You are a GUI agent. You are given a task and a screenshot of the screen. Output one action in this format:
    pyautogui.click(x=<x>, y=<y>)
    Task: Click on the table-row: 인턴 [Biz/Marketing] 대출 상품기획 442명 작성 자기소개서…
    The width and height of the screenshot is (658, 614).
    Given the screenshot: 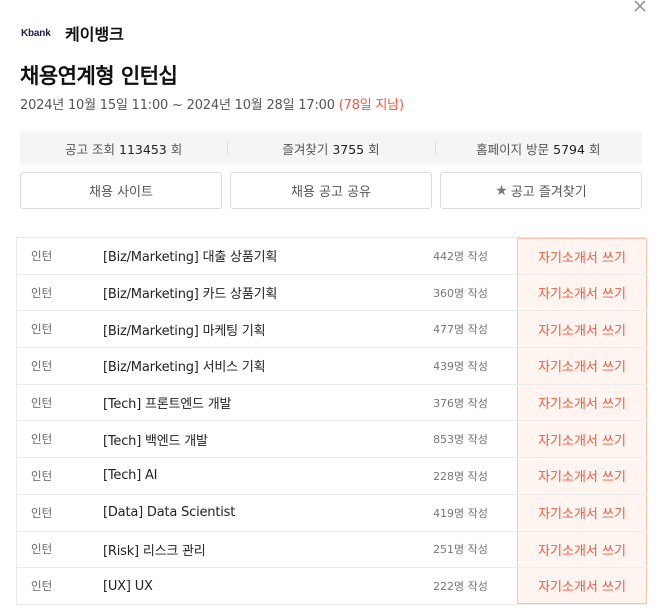 What is the action you would take?
    pyautogui.click(x=332, y=256)
    